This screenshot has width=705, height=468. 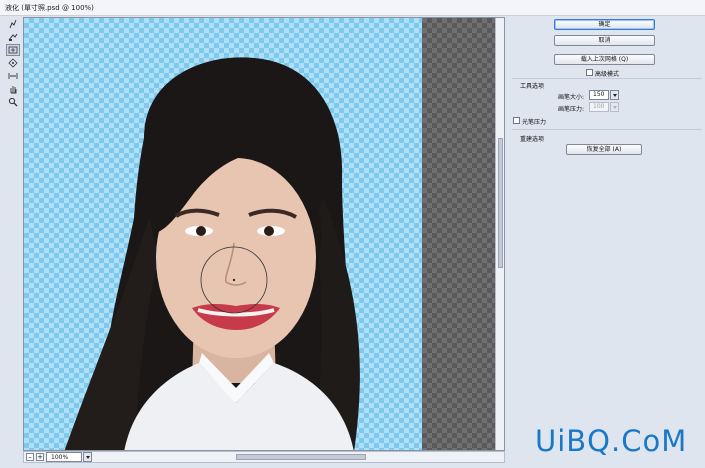 What do you see at coordinates (13, 89) in the screenshot?
I see `hand-tool-icon` at bounding box center [13, 89].